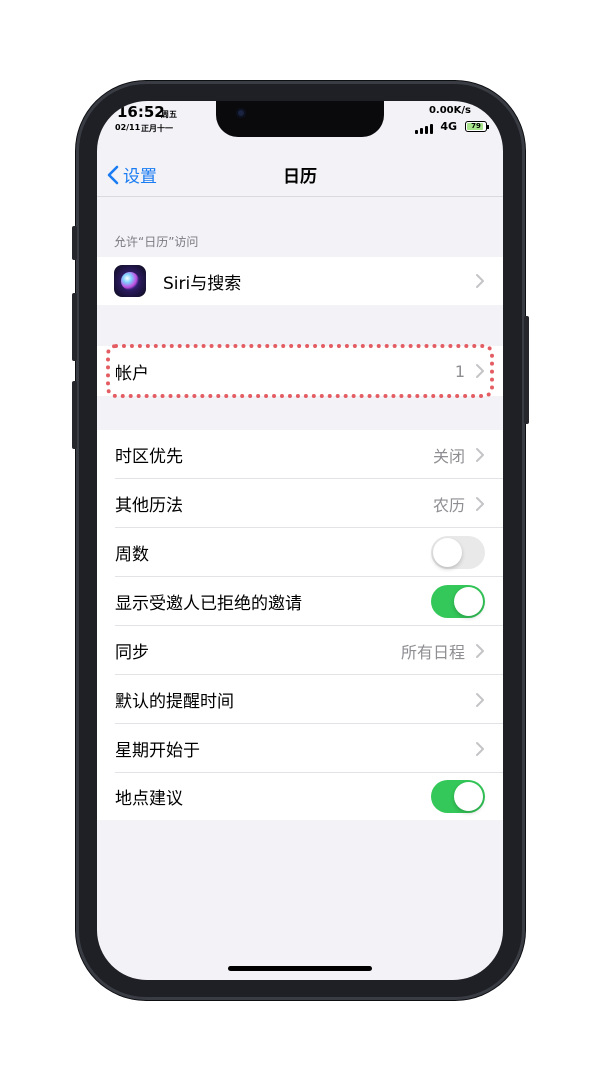  What do you see at coordinates (300, 968) in the screenshot?
I see `home-indicator` at bounding box center [300, 968].